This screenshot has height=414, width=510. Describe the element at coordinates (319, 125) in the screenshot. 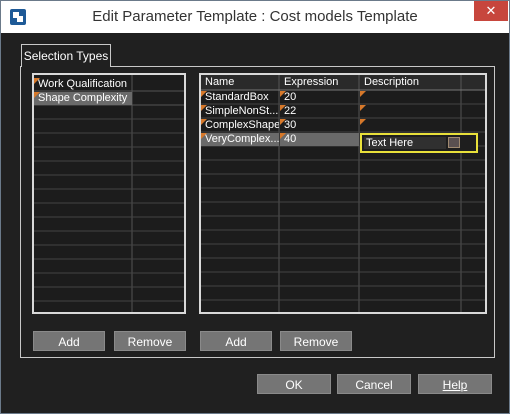

I see `table-cell-expression: 30` at that location.